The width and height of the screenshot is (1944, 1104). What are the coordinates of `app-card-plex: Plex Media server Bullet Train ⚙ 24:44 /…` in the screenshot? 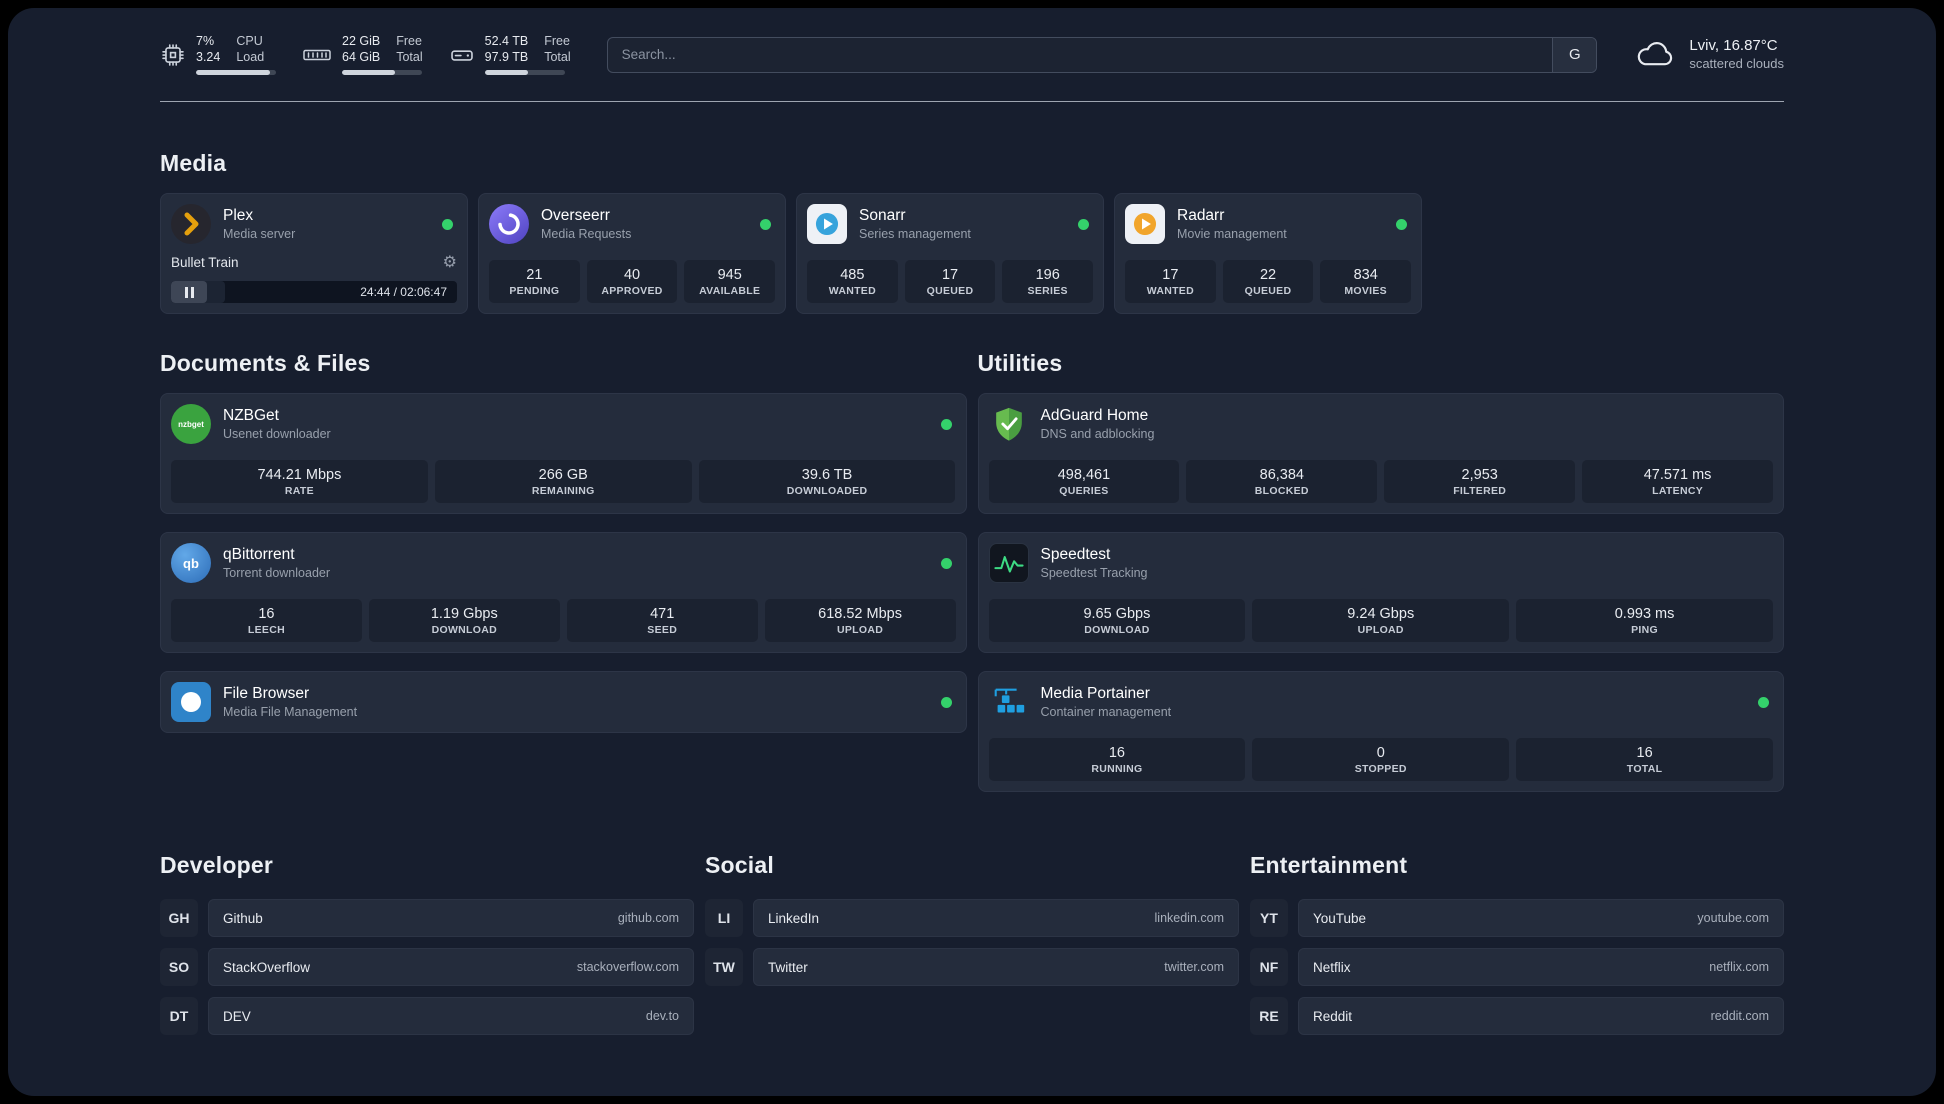 It's located at (314, 254).